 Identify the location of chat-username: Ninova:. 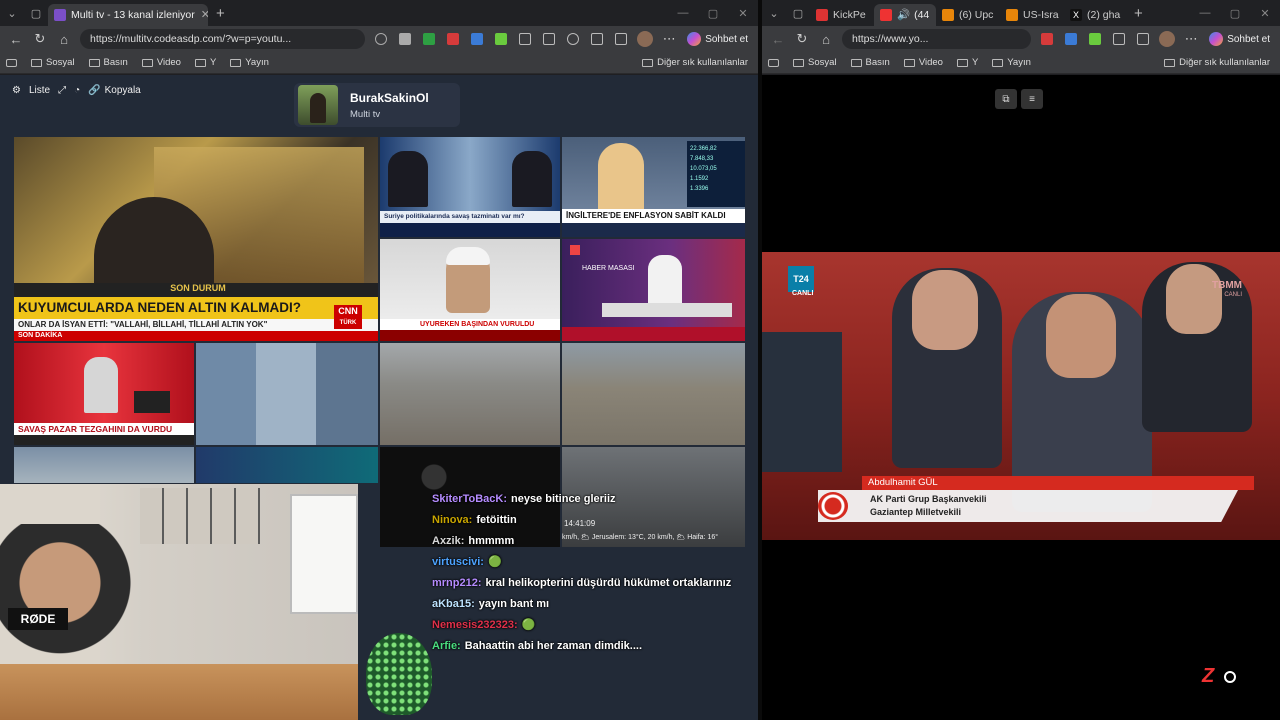
(452, 520).